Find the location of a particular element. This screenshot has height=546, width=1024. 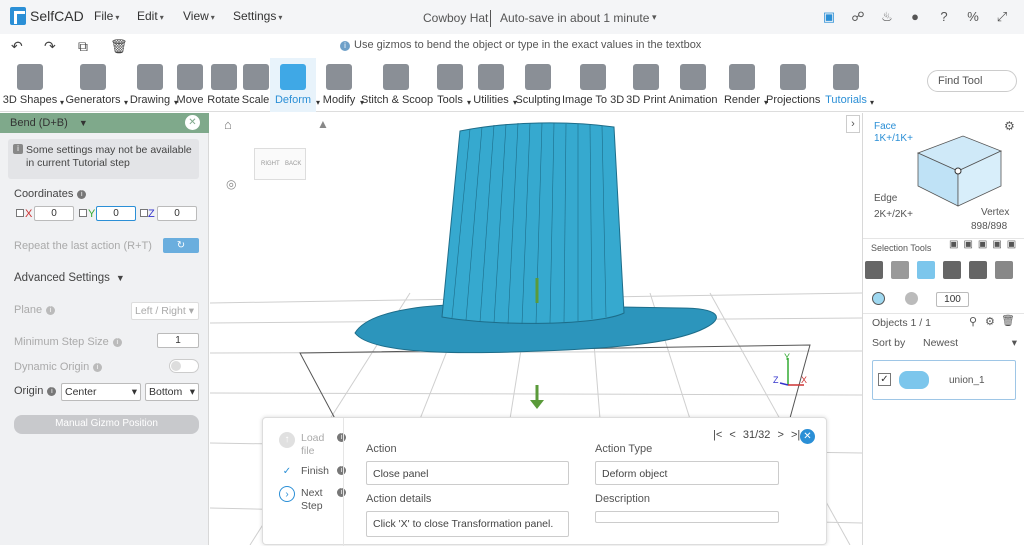

menu-edit: Edit is located at coordinates (150, 16).